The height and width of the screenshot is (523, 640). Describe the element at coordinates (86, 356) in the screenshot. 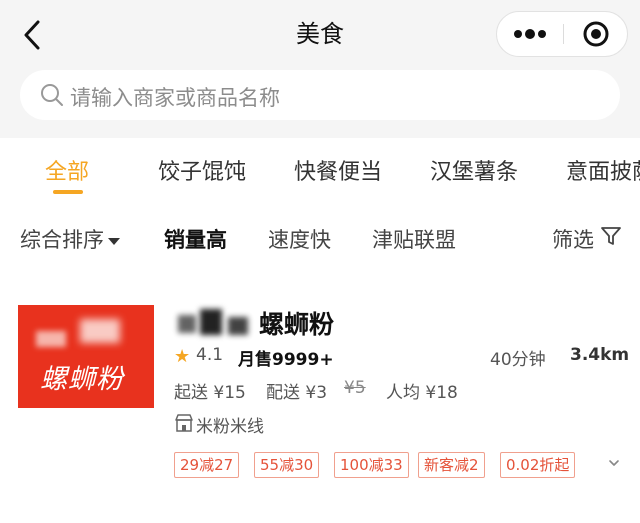

I see `shop-logo: 螺蛳粉` at that location.